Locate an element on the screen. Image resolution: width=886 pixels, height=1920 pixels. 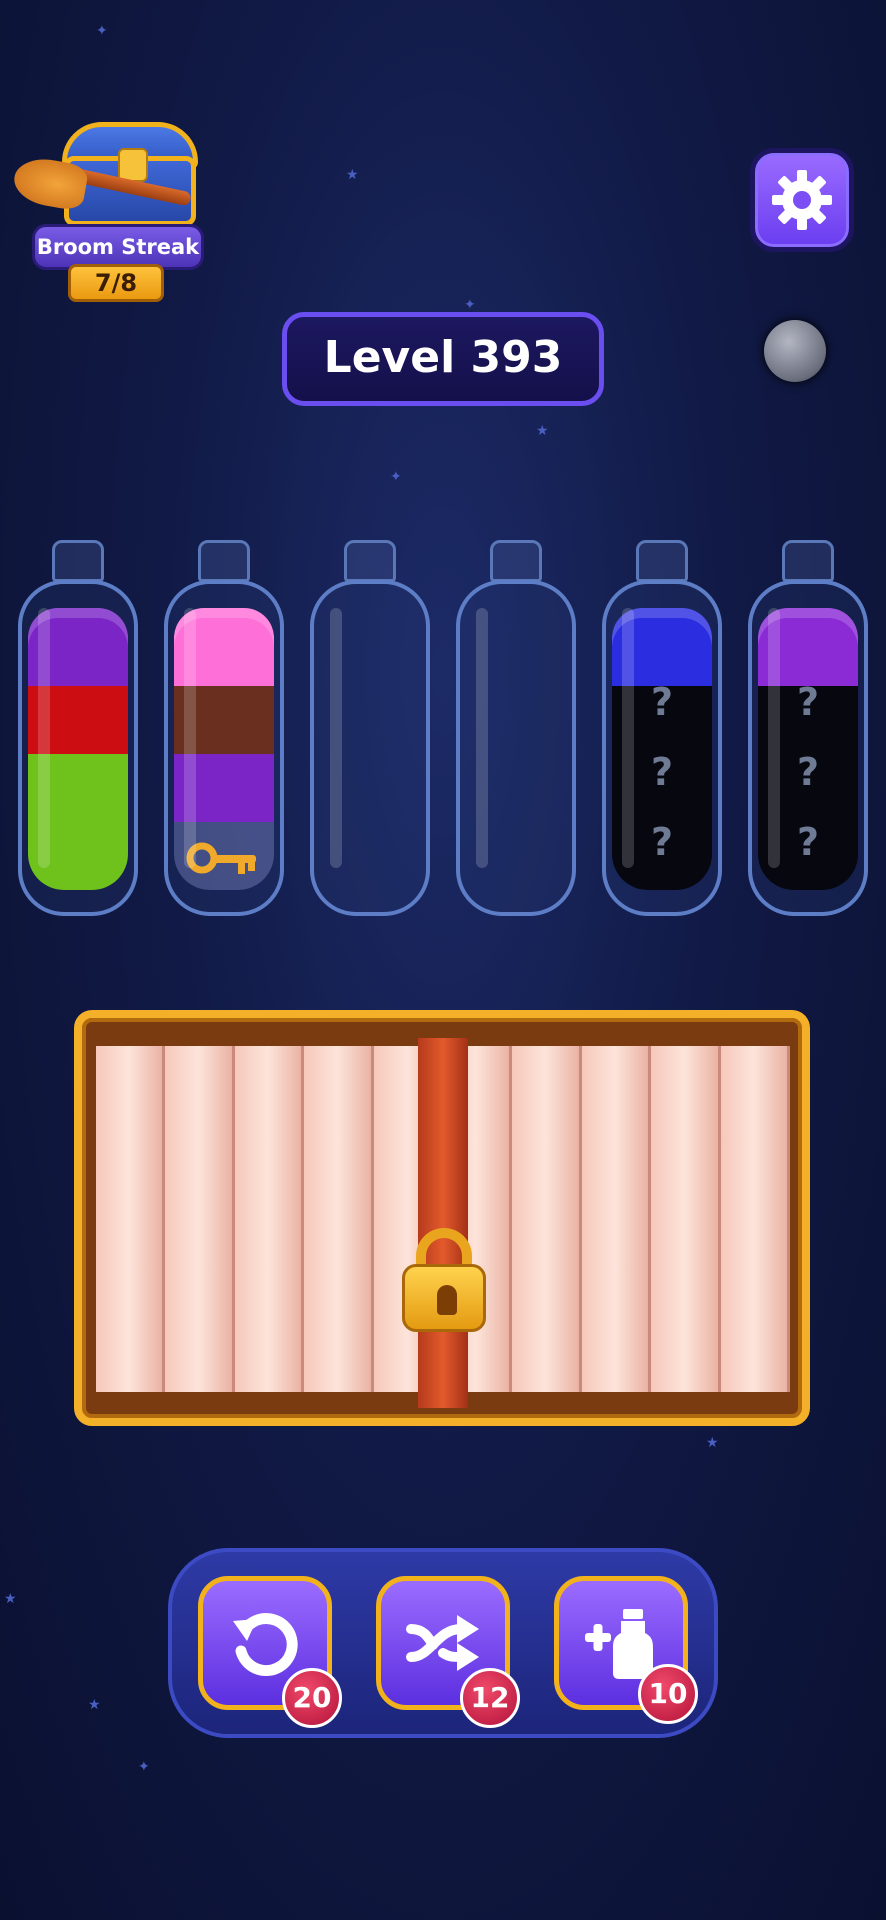
shuffle-count-badge: 12 is located at coordinates (490, 1698).